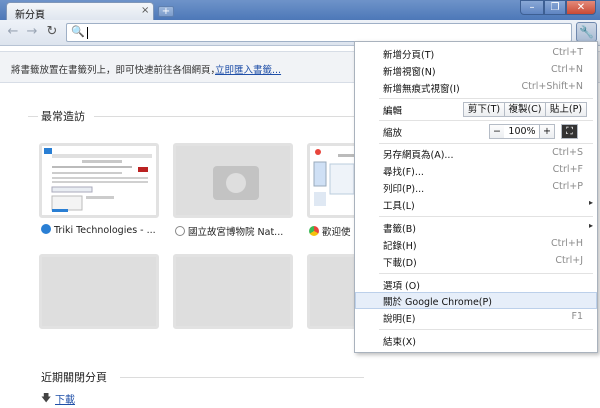  What do you see at coordinates (476, 87) in the screenshot?
I see `menu-item-incognito: 新增無痕式視窗(I) Ctrl+Shift+N` at bounding box center [476, 87].